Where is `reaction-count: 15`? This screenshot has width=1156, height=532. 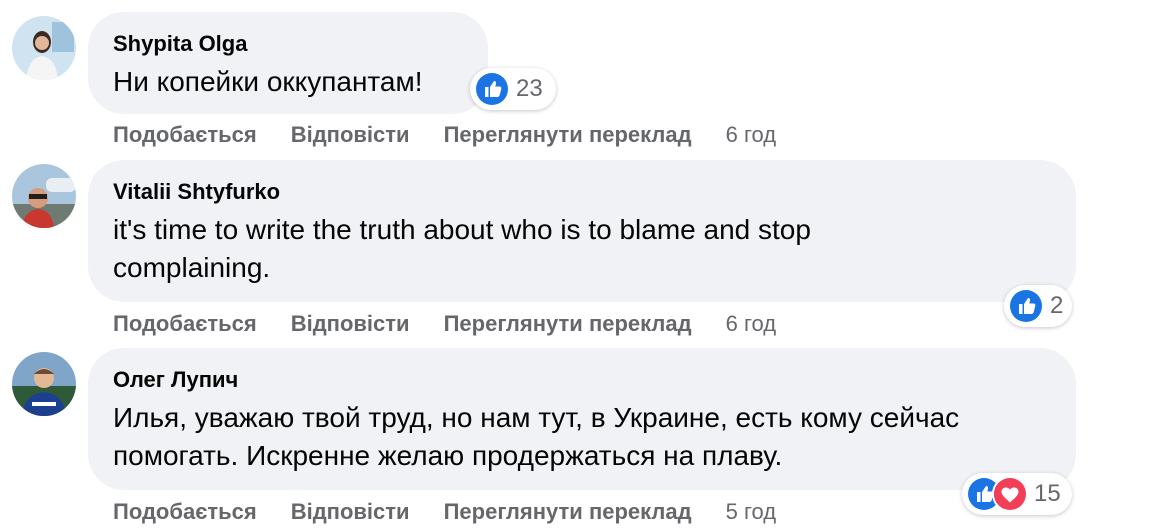 reaction-count: 15 is located at coordinates (1047, 493).